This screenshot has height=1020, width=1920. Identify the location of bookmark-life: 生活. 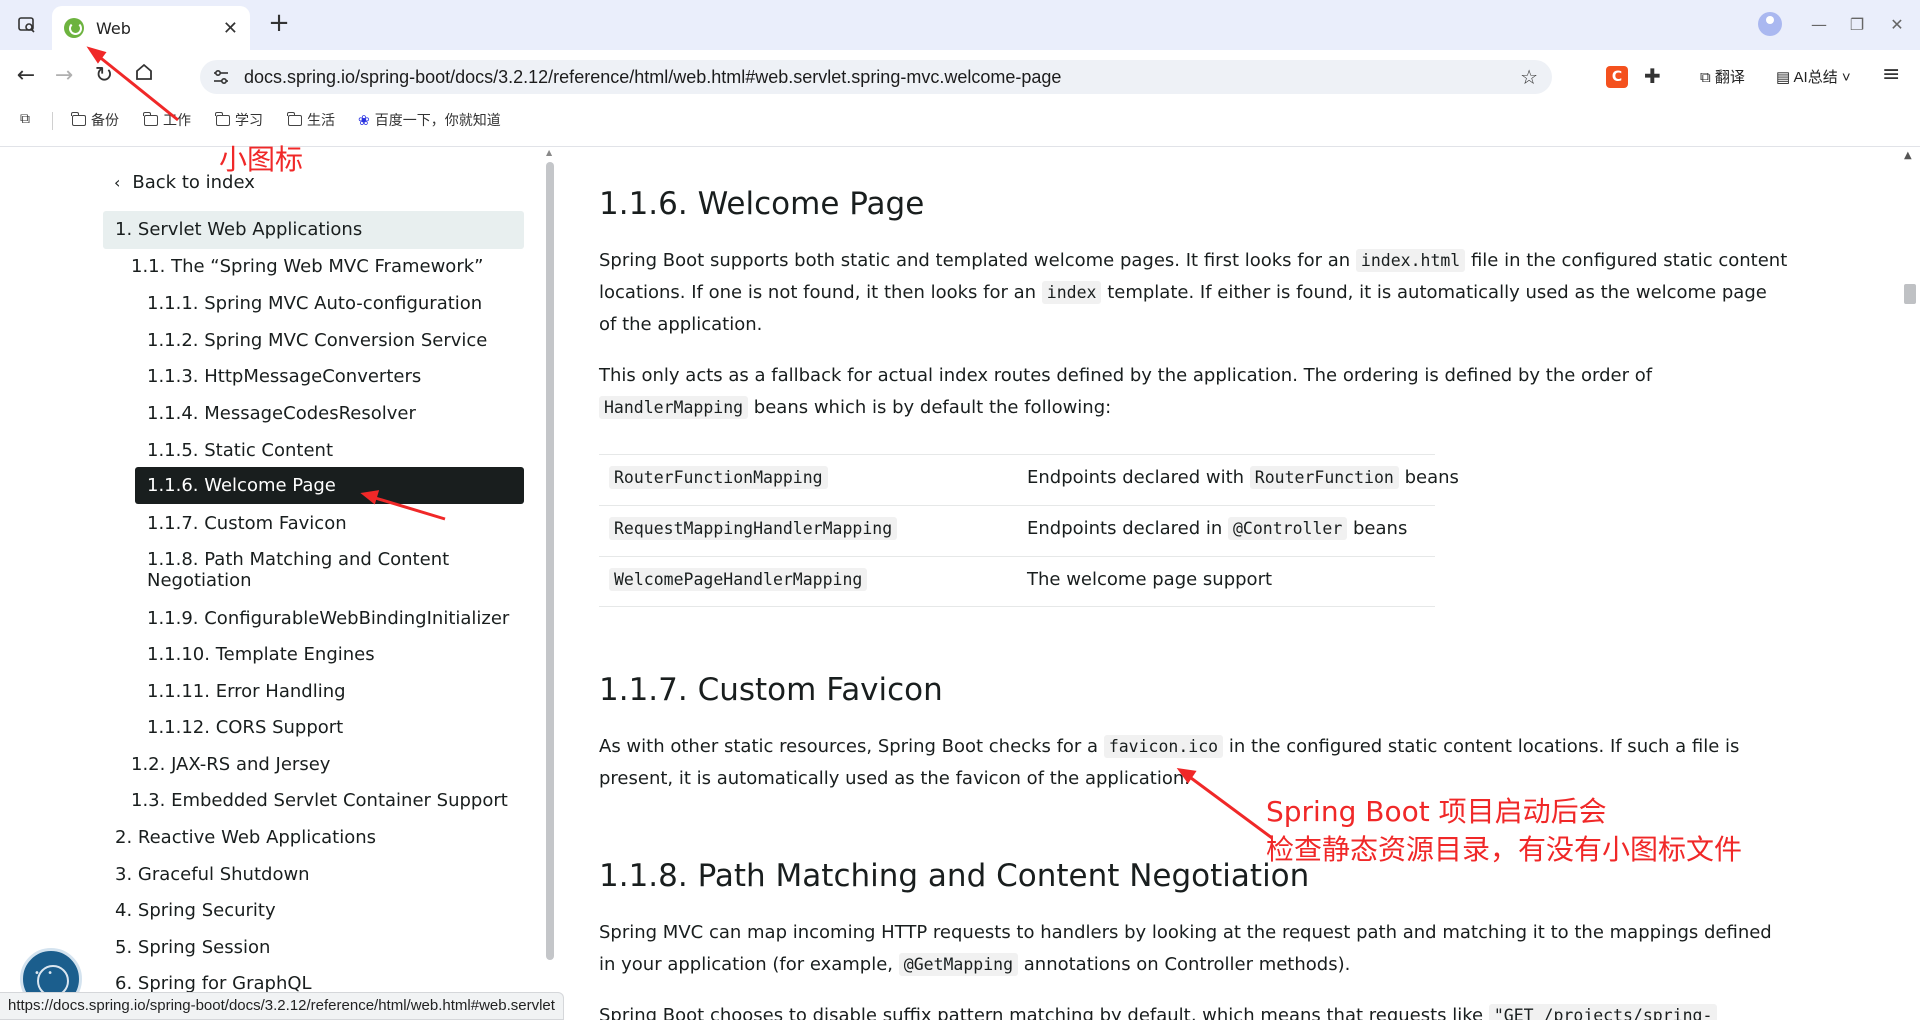
(311, 120).